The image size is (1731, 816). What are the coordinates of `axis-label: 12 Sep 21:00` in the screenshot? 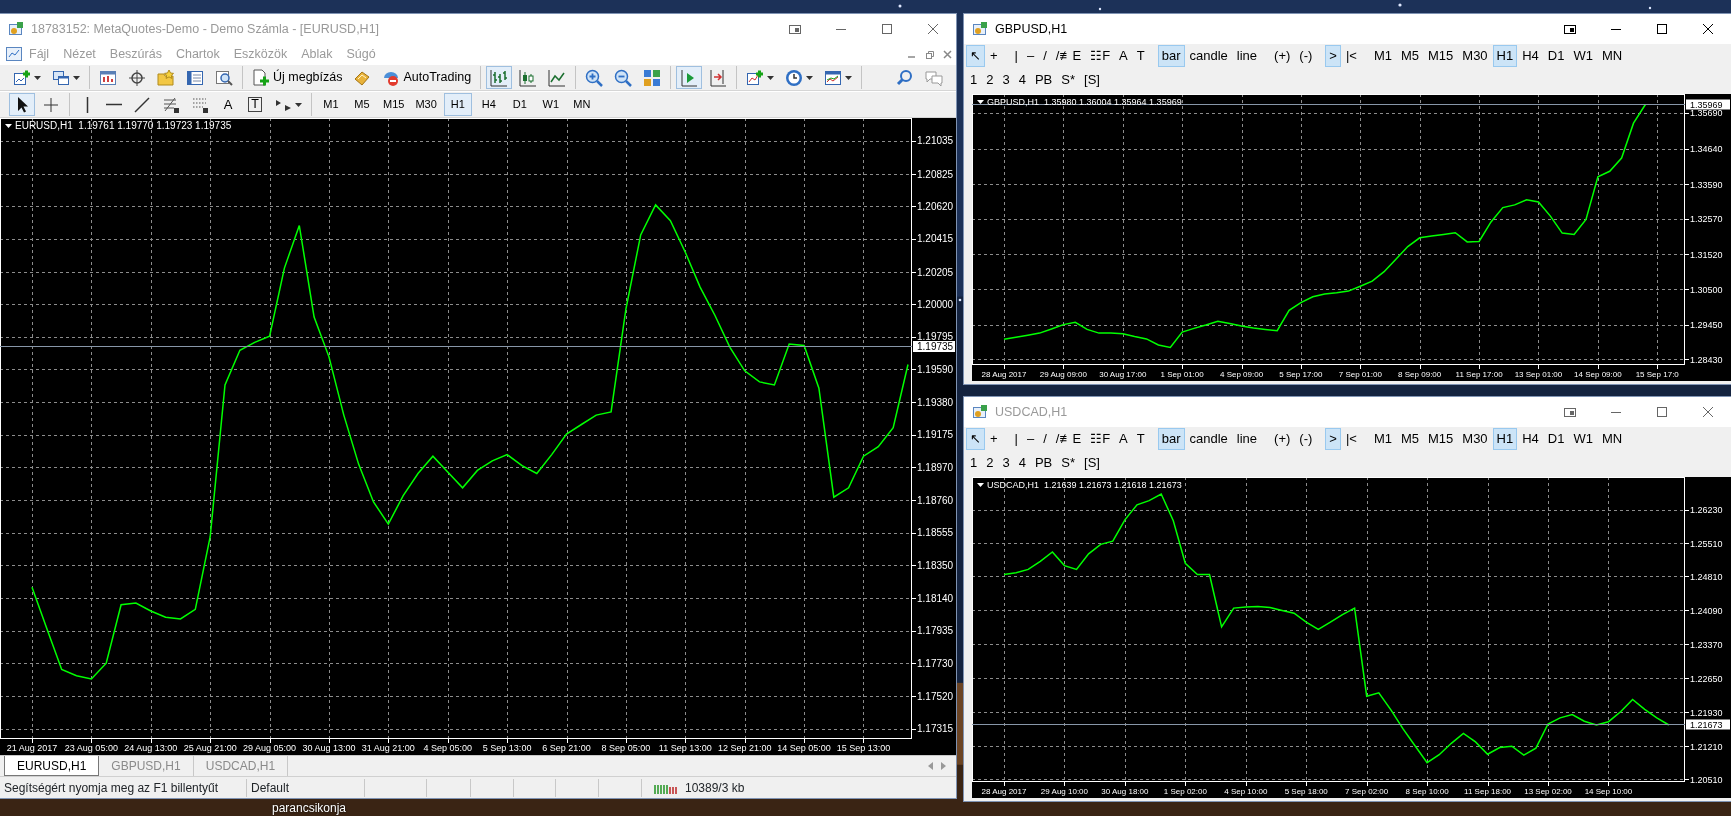 It's located at (744, 748).